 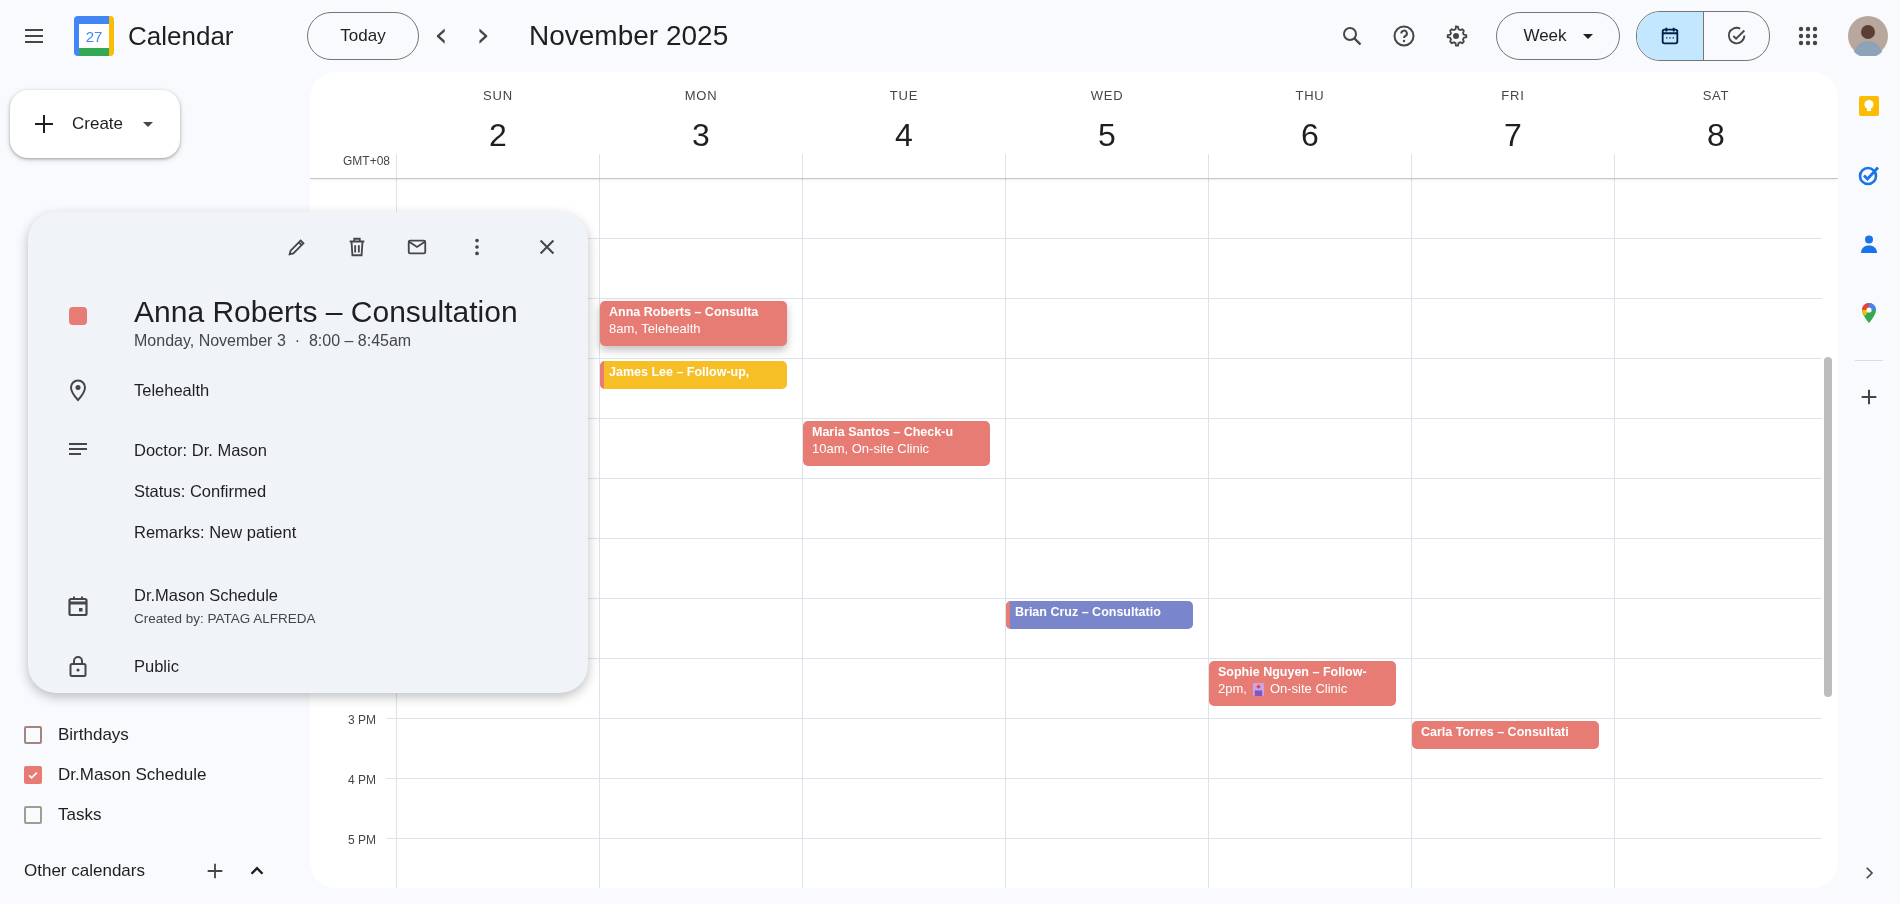 What do you see at coordinates (156, 666) in the screenshot?
I see `visibility-label: Public` at bounding box center [156, 666].